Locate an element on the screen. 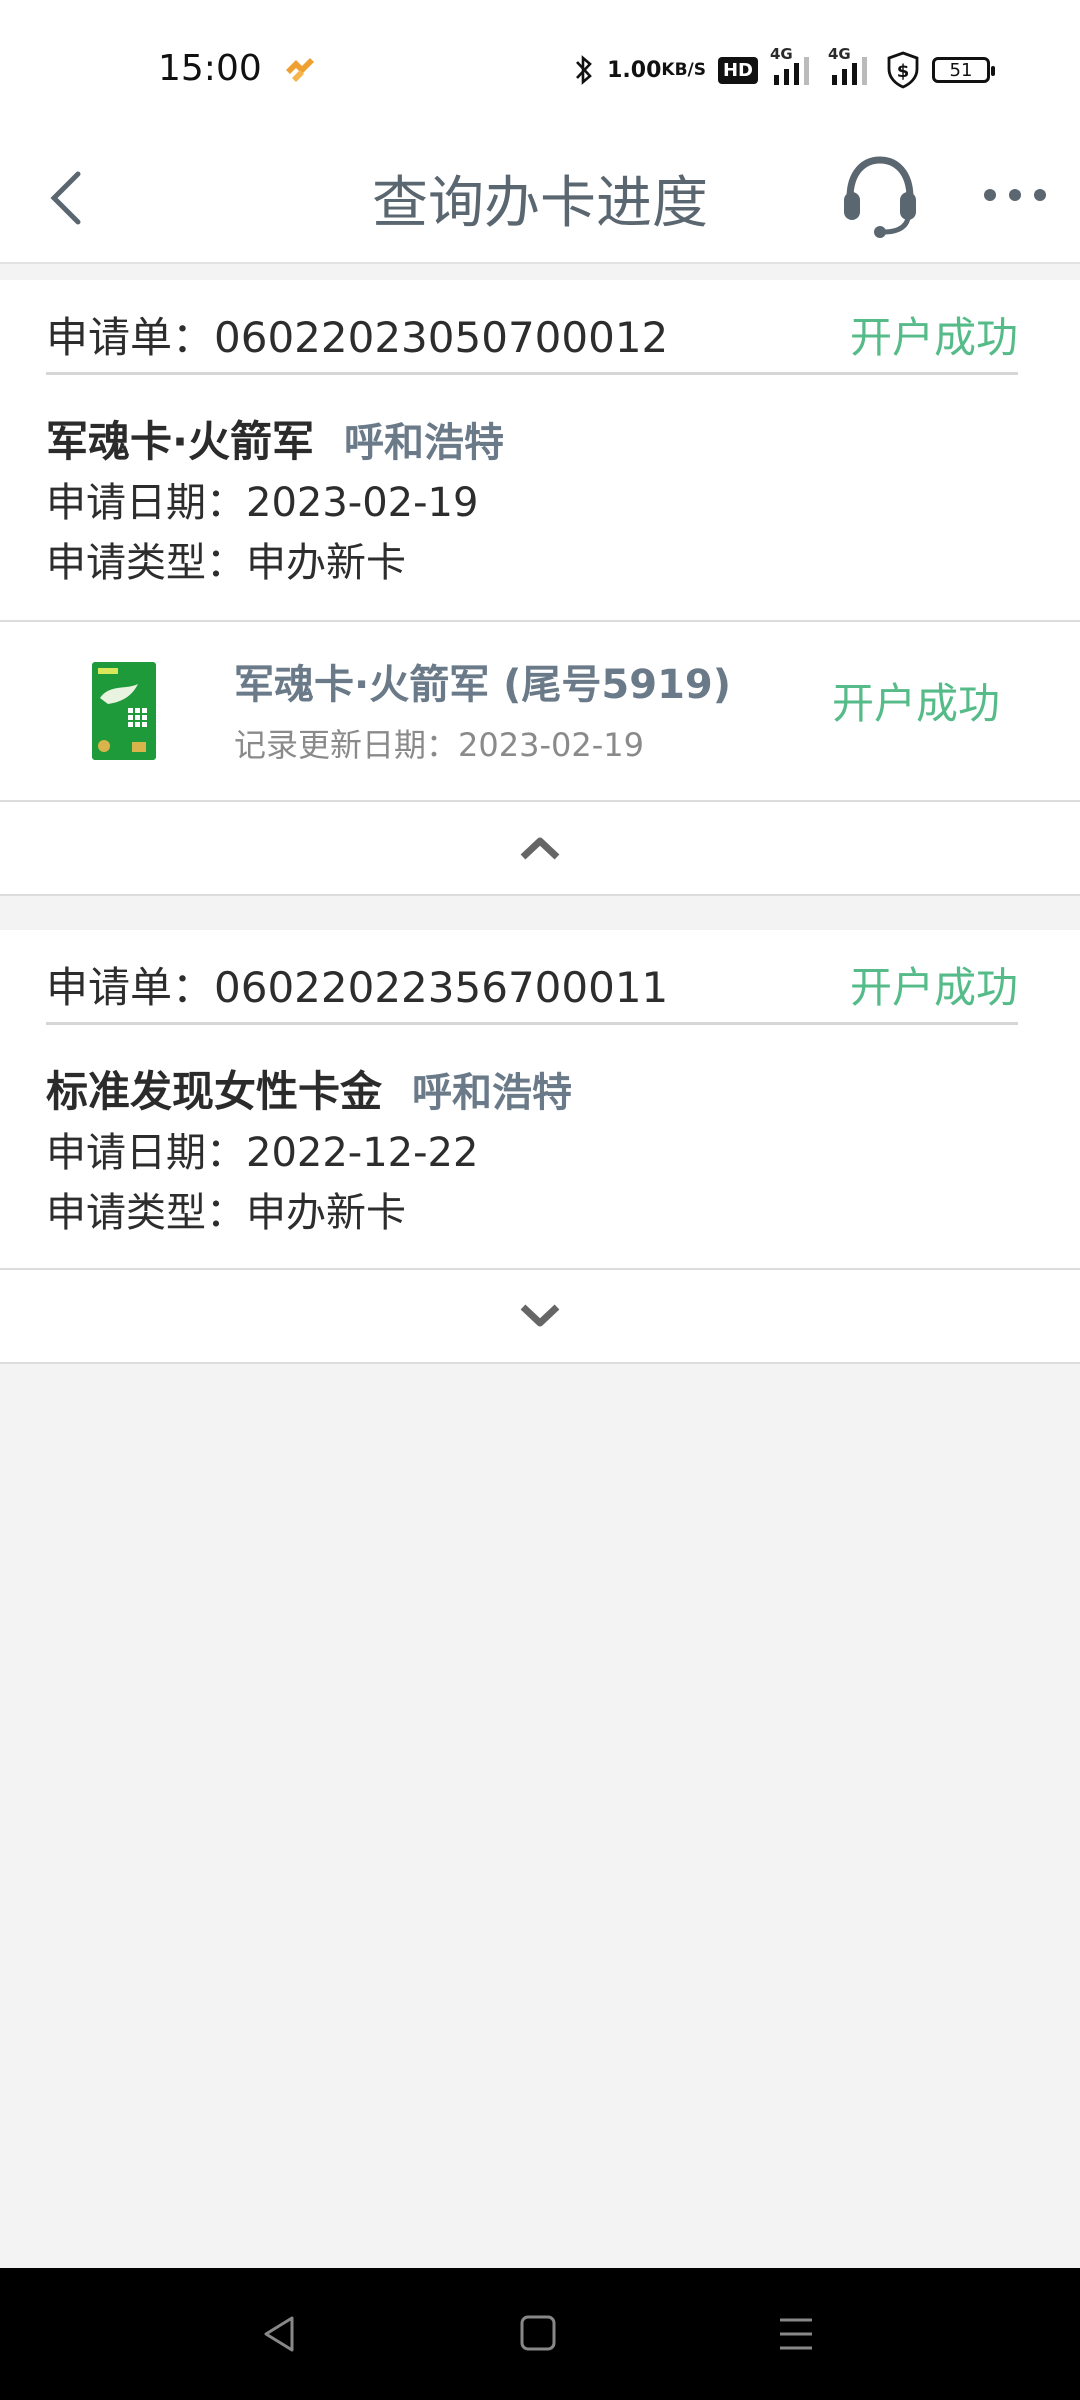 Image resolution: width=1080 pixels, height=2400 pixels. order-number: 申请单：06022022356700011 is located at coordinates (357, 987).